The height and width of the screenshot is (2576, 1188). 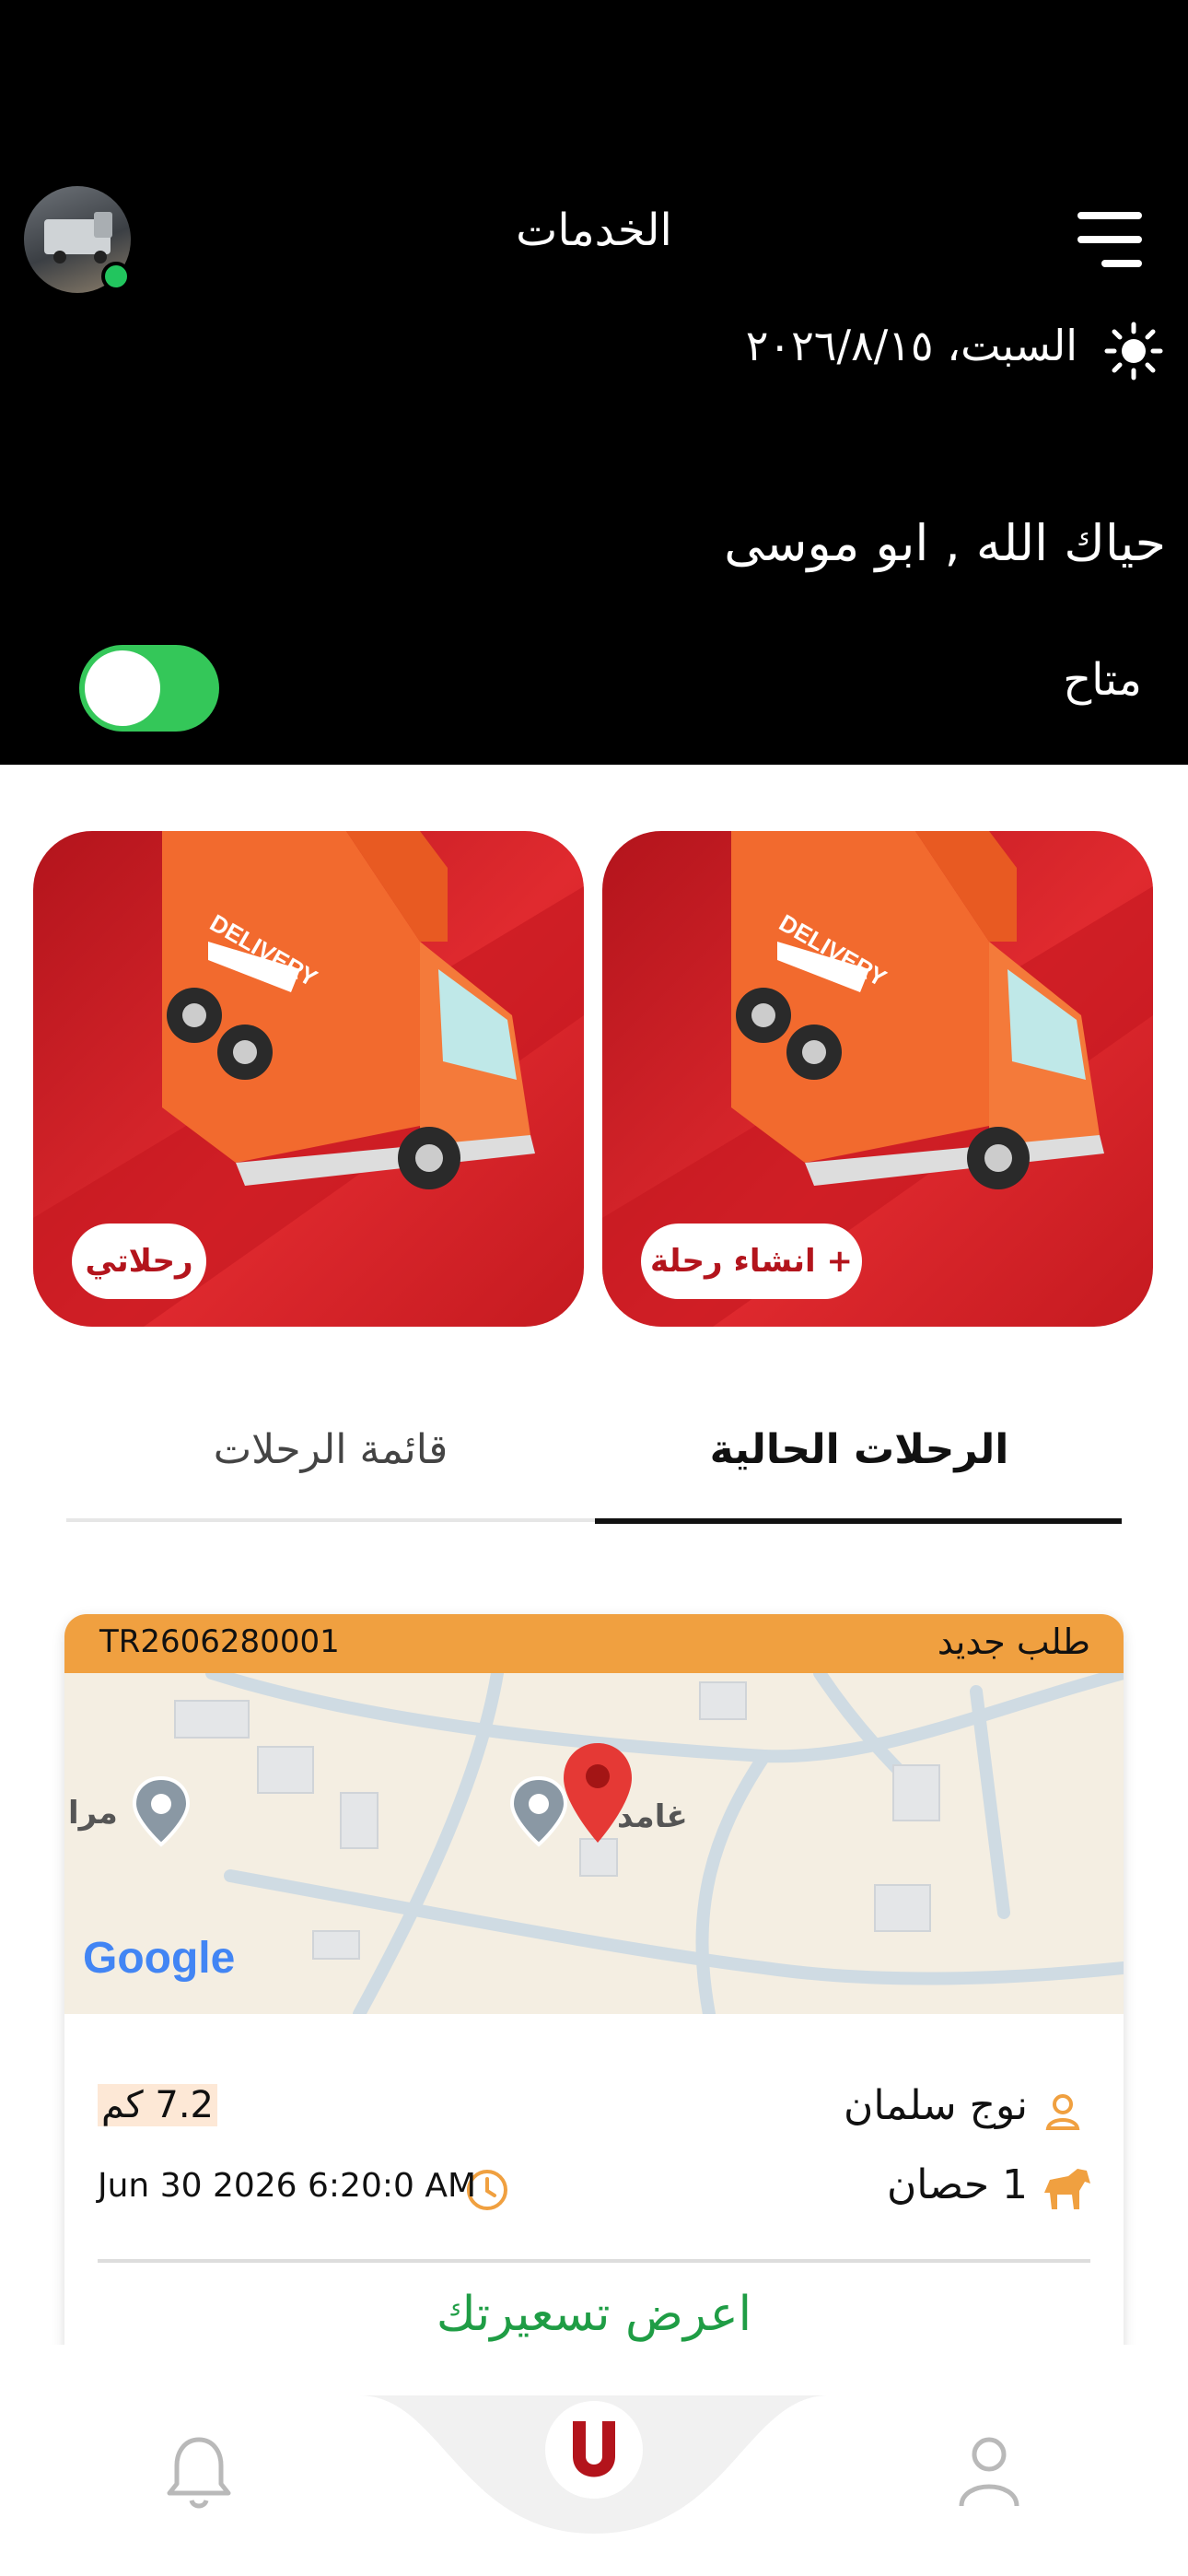 I want to click on my-trips-button: رحلاتي, so click(x=139, y=1261).